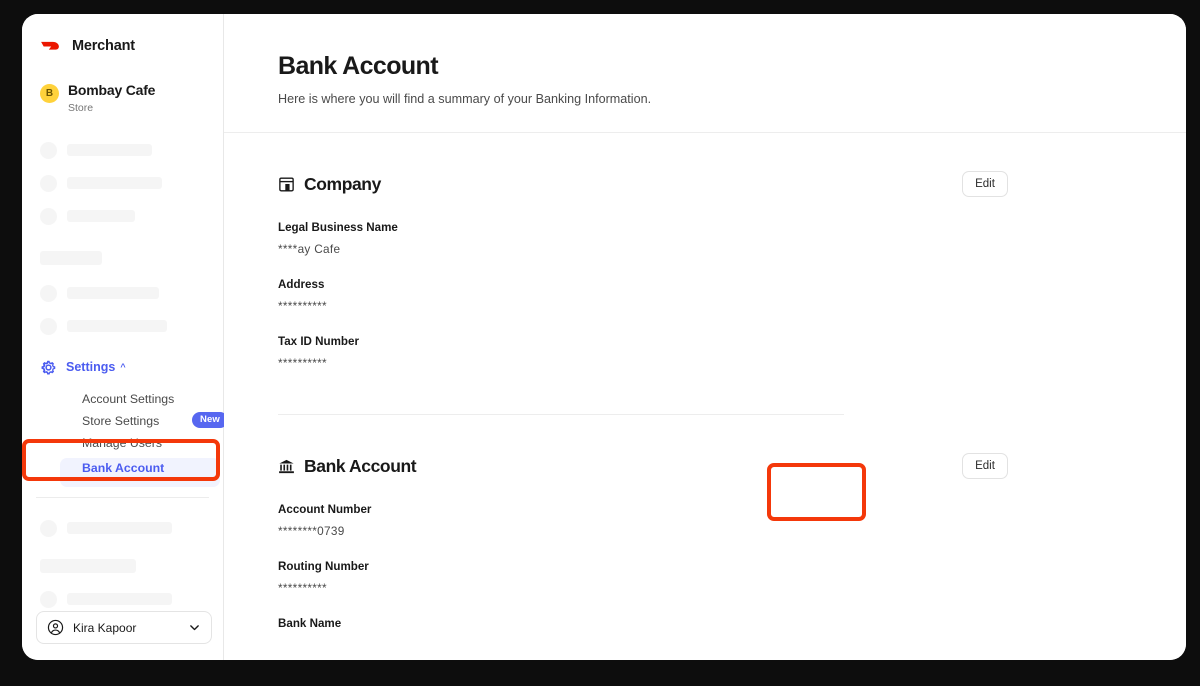 Image resolution: width=1200 pixels, height=686 pixels. What do you see at coordinates (732, 623) in the screenshot?
I see `field-bank-name: Bank Name` at bounding box center [732, 623].